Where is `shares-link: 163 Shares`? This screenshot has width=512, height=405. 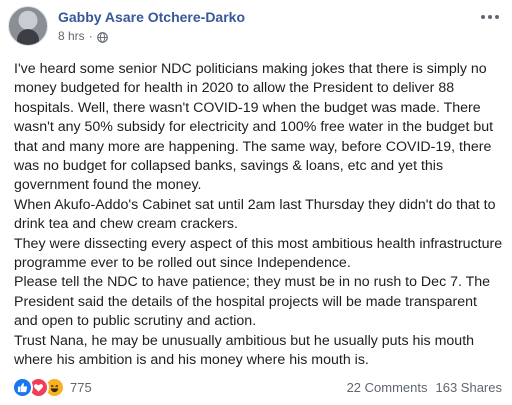
shares-link: 163 Shares is located at coordinates (469, 387).